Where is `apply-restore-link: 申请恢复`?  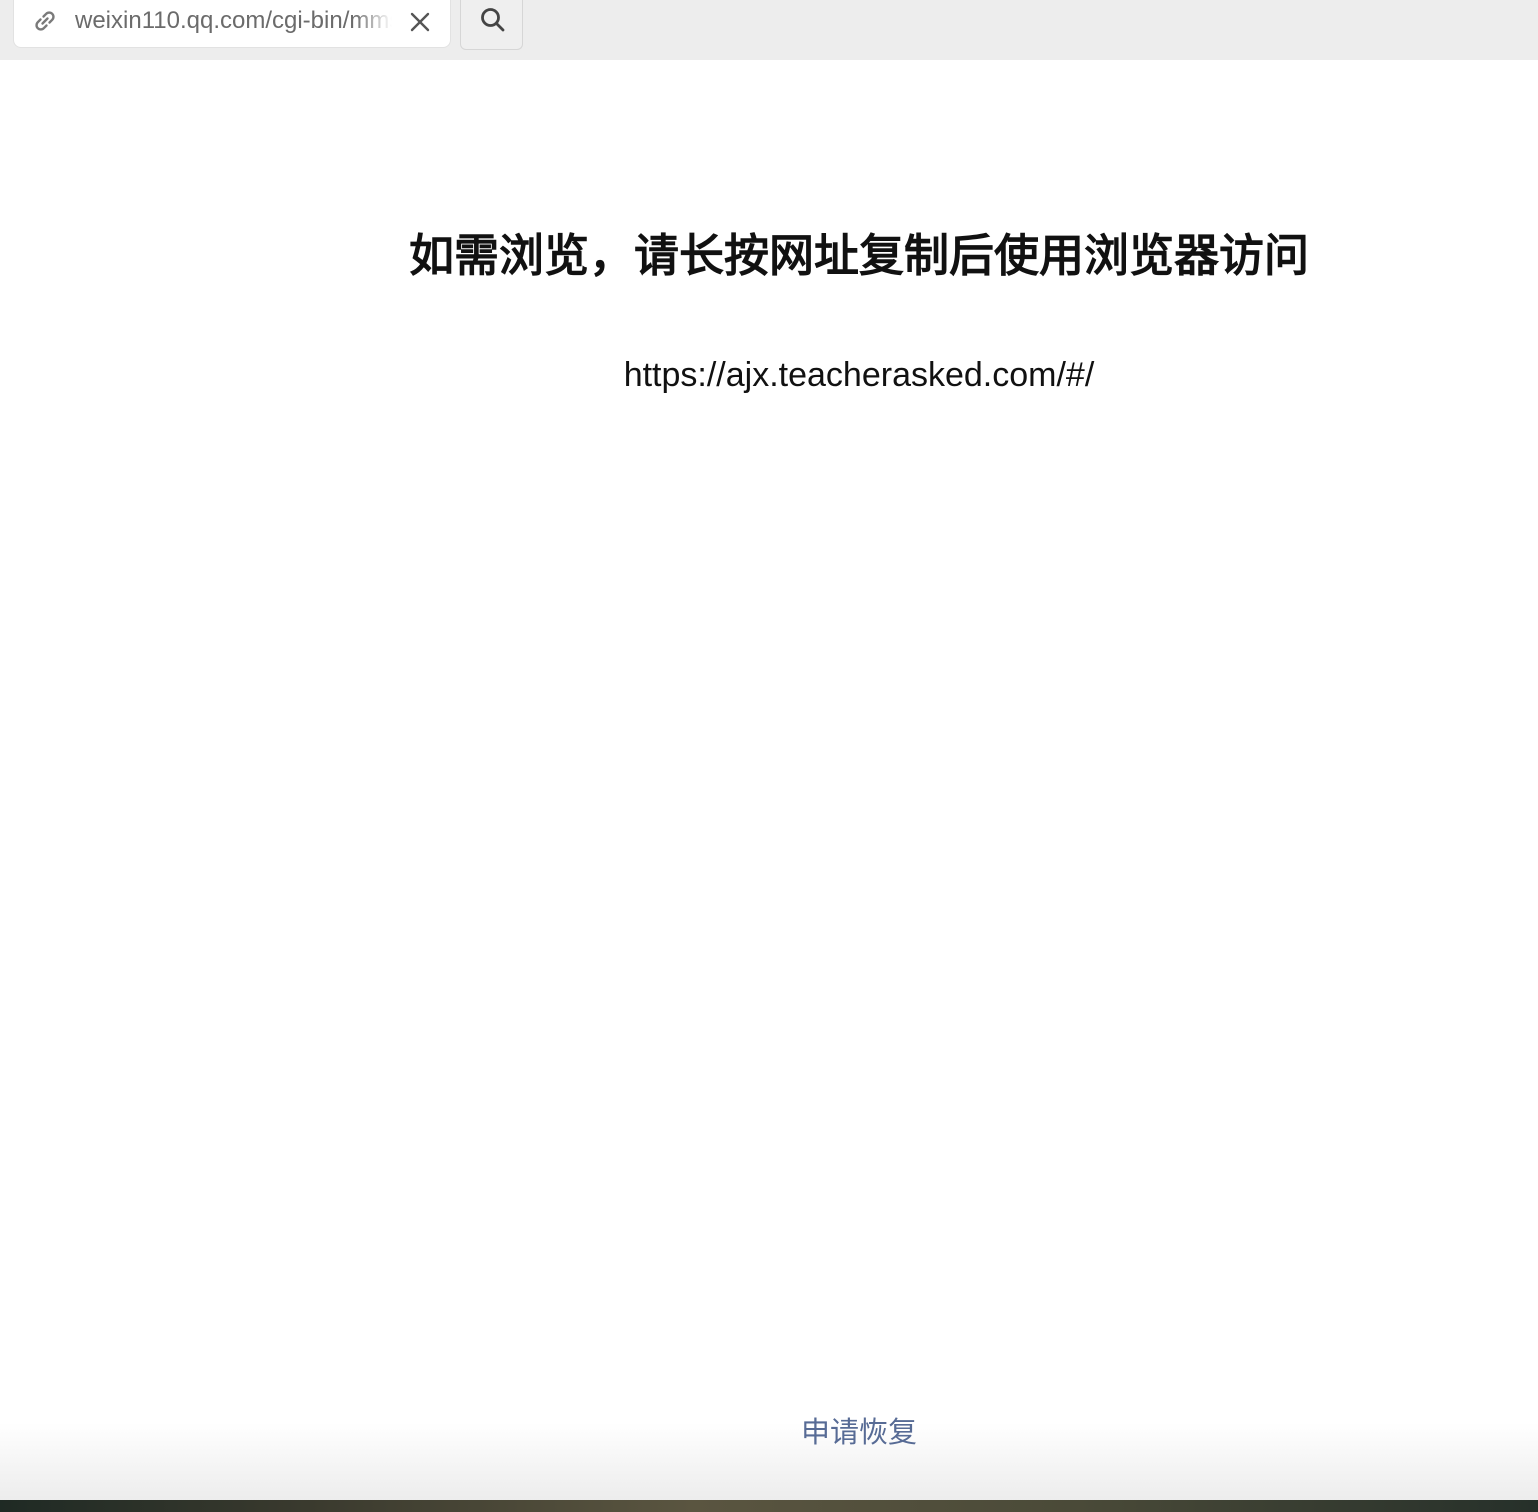 apply-restore-link: 申请恢复 is located at coordinates (769, 1433).